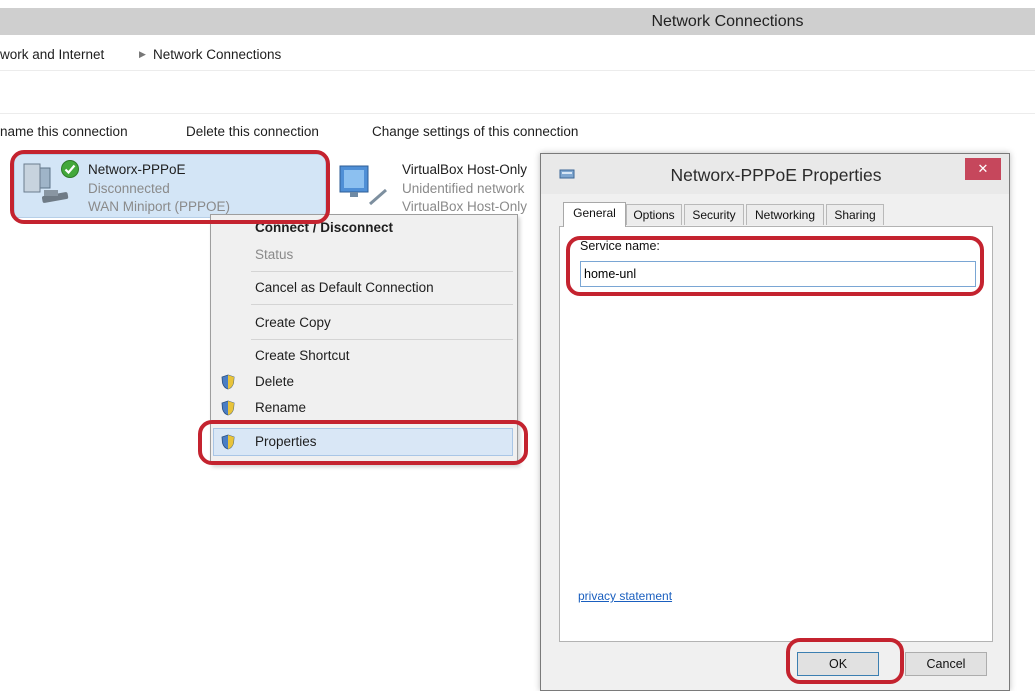 The width and height of the screenshot is (1035, 691). I want to click on connection-name: VirtualBox Host-Only, so click(465, 169).